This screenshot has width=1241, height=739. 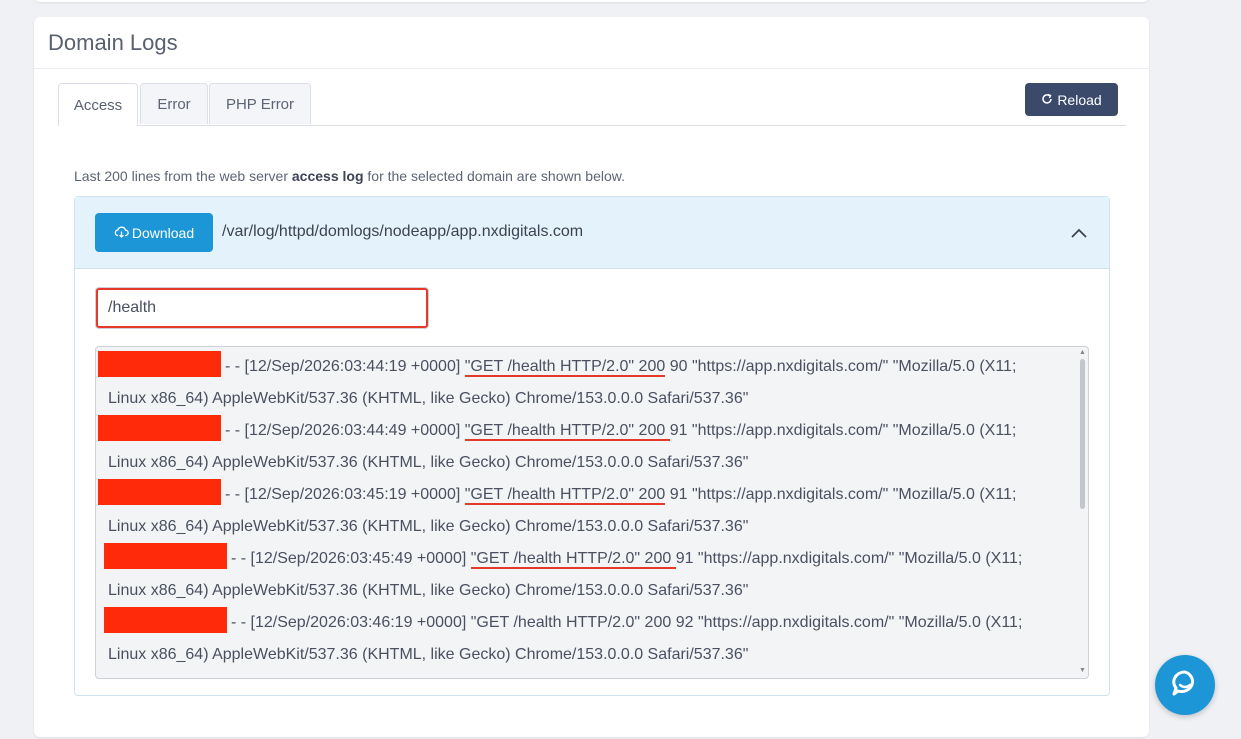 I want to click on tab-access: Access, so click(x=98, y=104).